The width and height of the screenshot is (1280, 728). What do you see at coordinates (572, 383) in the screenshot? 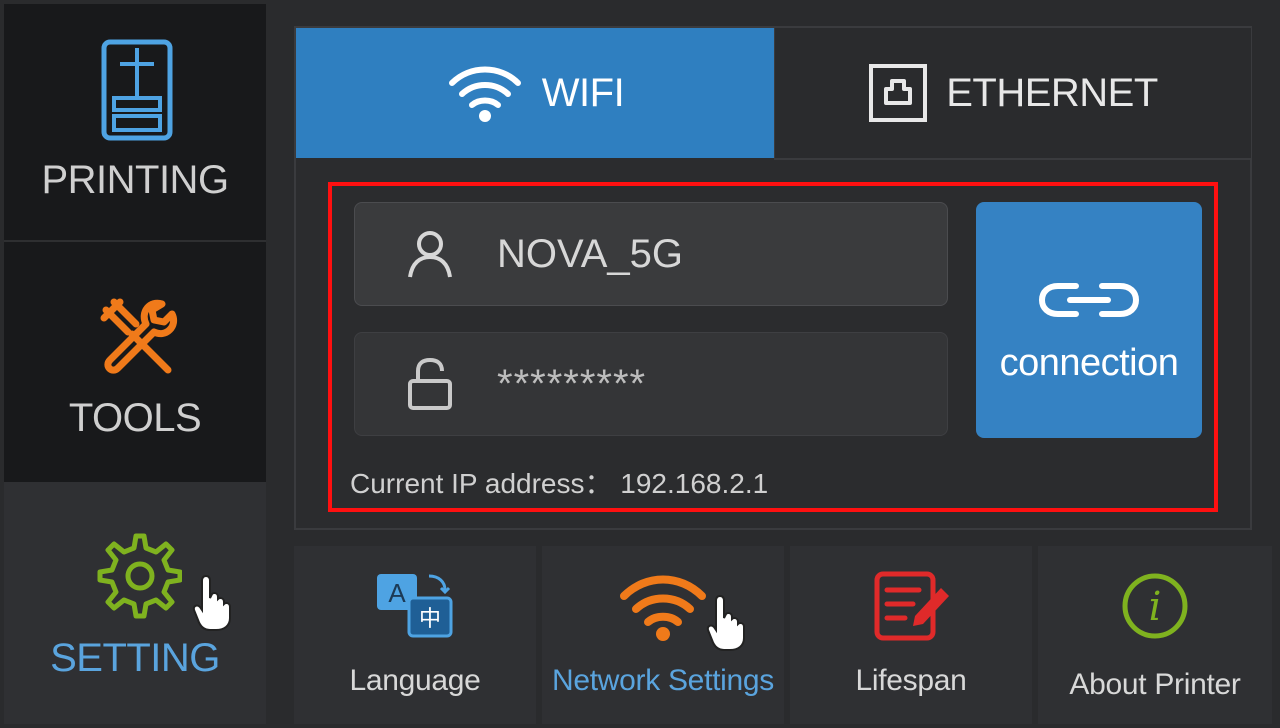
I see `password-value: *********` at bounding box center [572, 383].